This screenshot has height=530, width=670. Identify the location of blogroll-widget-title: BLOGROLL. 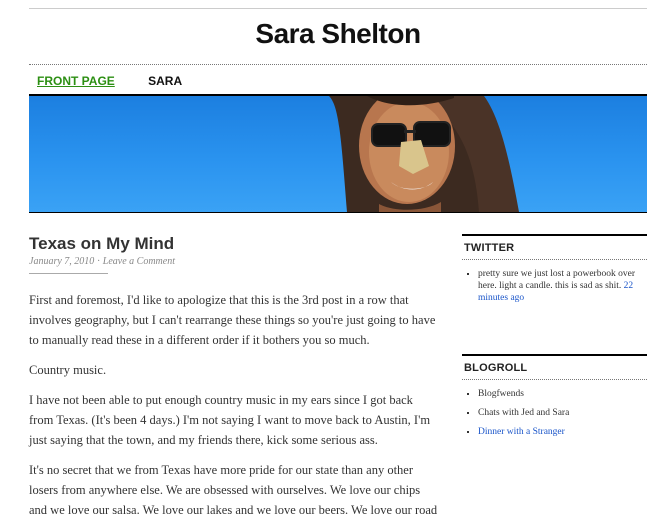
(554, 368).